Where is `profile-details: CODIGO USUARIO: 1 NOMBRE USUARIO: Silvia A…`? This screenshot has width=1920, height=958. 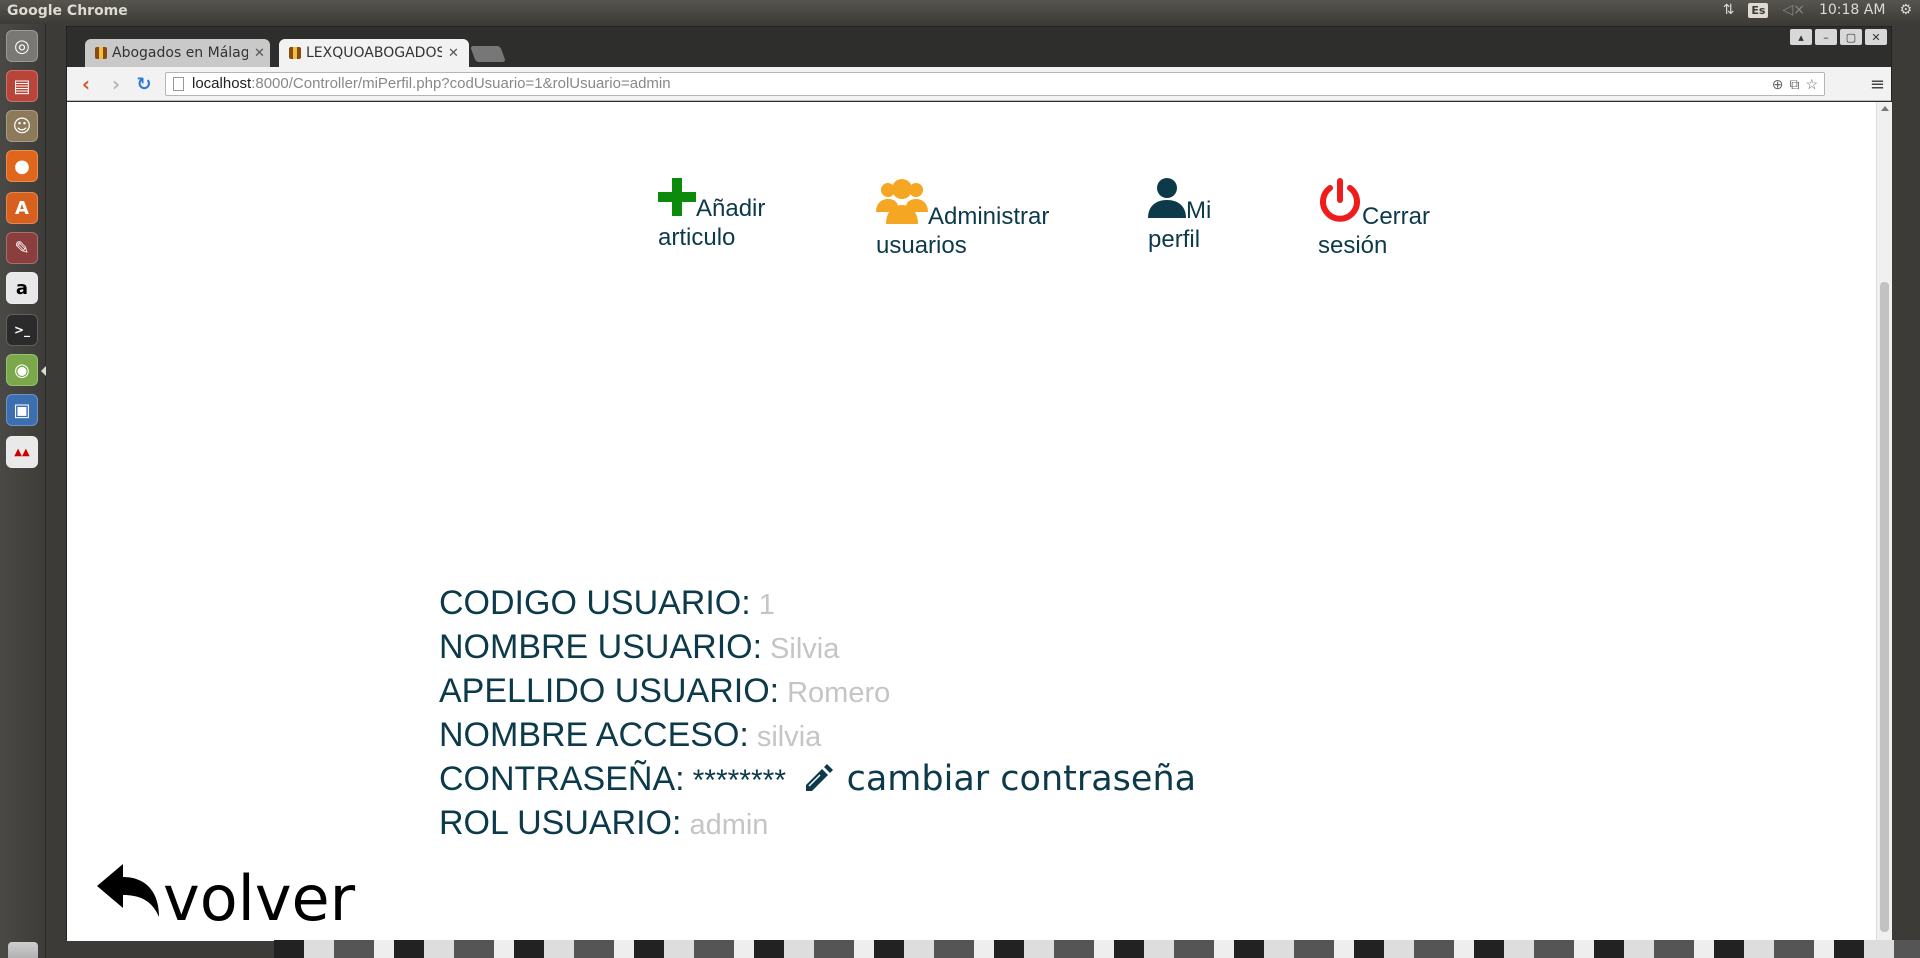
profile-details: CODIGO USUARIO: 1 NOMBRE USUARIO: Silvia A… is located at coordinates (817, 714).